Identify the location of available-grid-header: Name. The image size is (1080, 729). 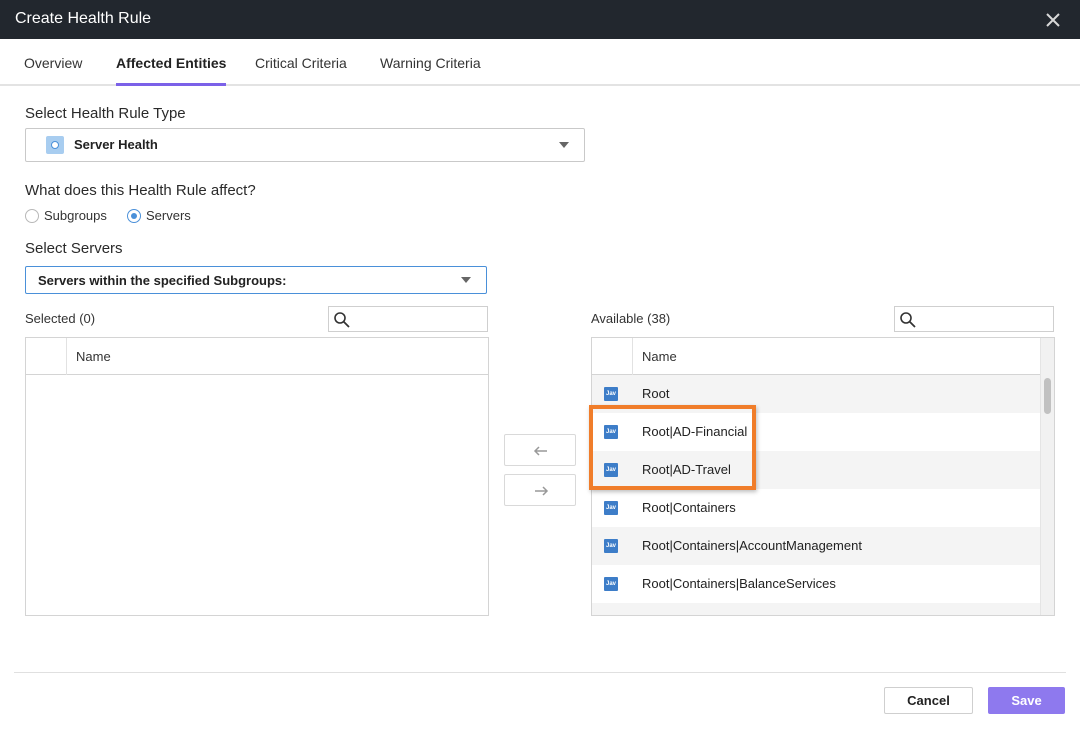
(816, 356).